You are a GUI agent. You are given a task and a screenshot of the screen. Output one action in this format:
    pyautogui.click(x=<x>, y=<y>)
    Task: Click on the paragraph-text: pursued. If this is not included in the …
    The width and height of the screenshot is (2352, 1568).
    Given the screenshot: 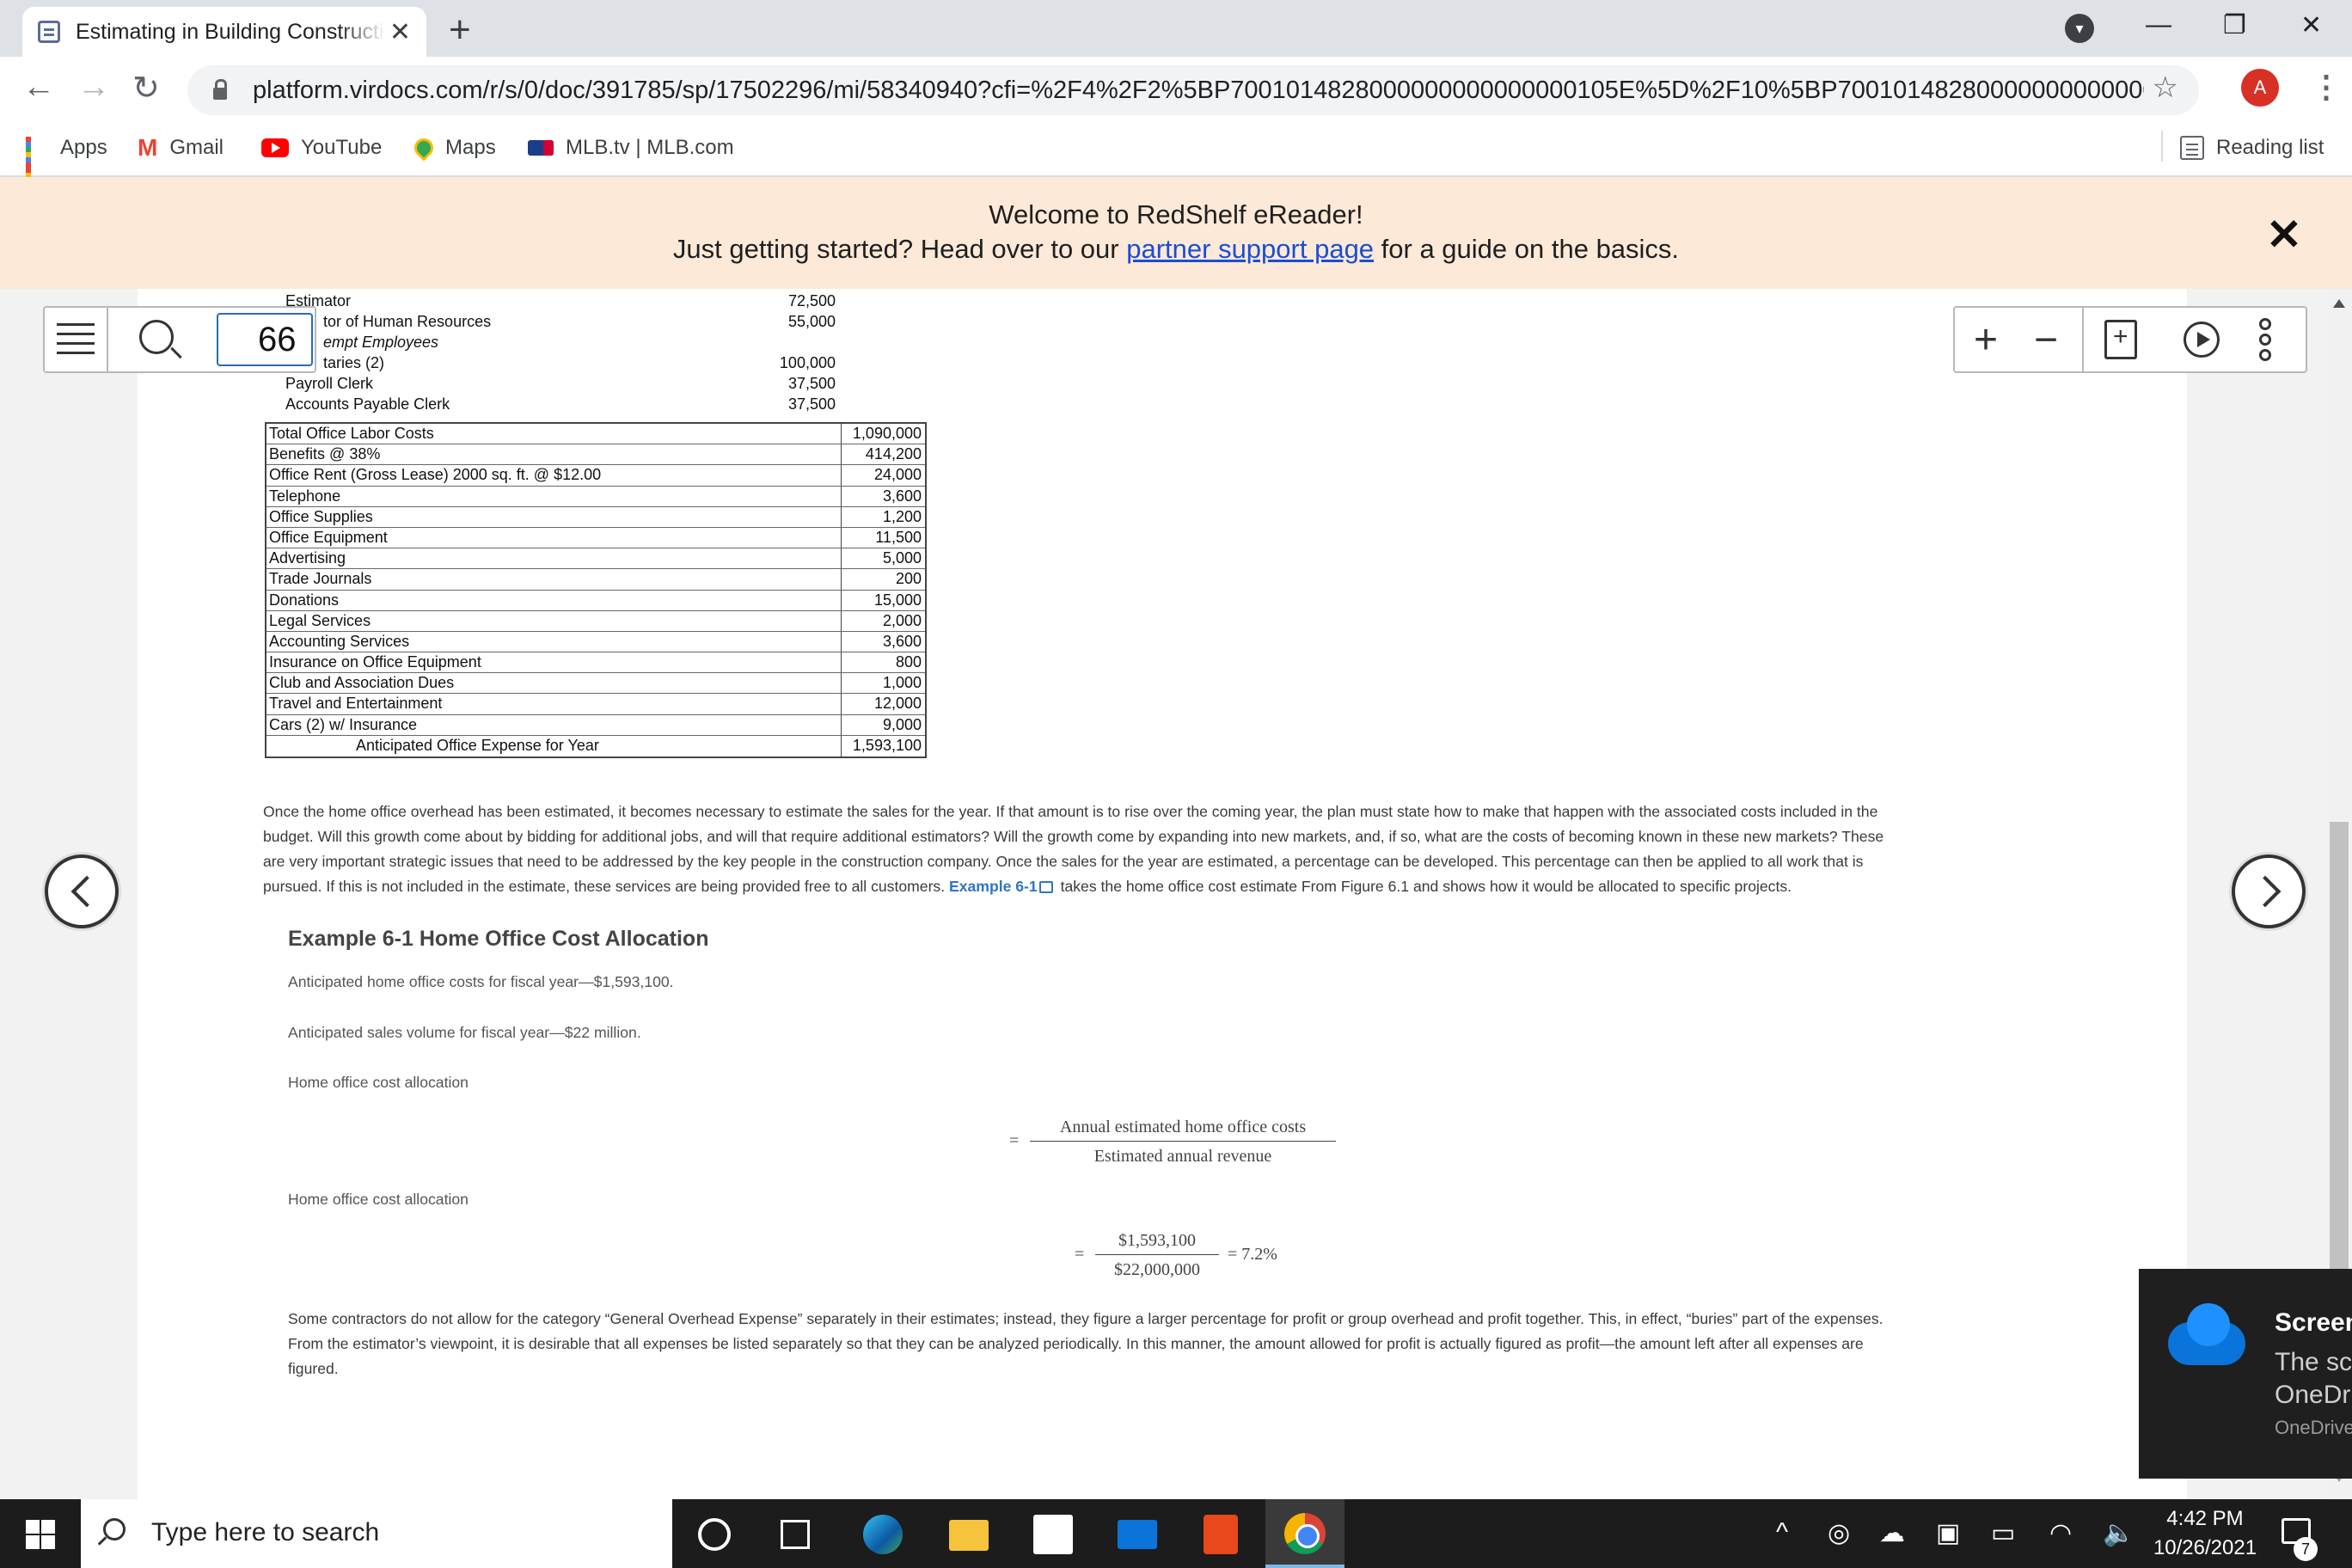 What is the action you would take?
    pyautogui.click(x=606, y=887)
    